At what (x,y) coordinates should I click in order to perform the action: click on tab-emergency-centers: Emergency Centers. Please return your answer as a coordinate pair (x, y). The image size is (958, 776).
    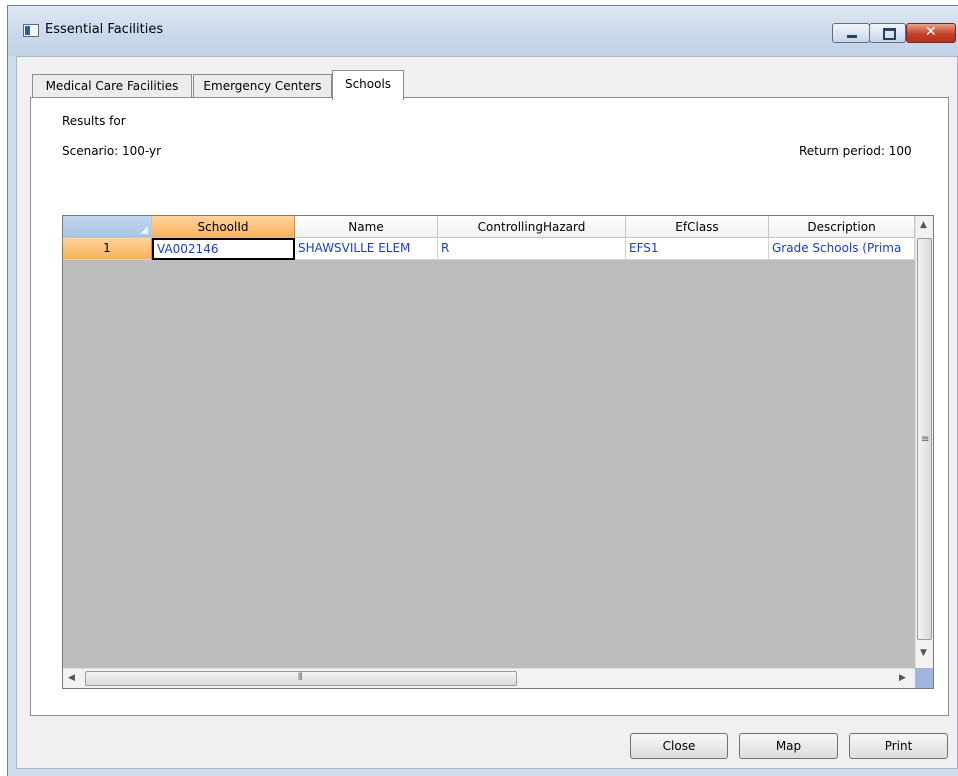
    Looking at the image, I should click on (262, 86).